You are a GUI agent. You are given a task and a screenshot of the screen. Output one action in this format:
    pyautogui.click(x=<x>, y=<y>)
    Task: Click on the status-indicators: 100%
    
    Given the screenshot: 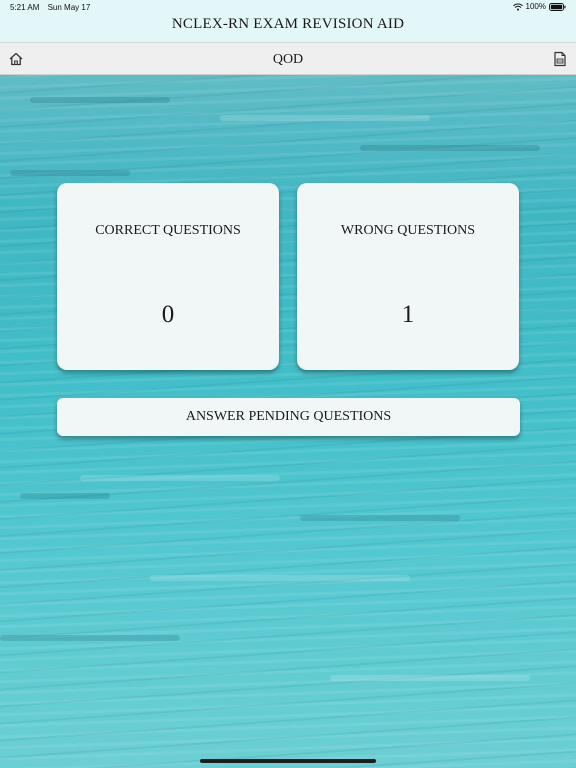 What is the action you would take?
    pyautogui.click(x=539, y=6)
    